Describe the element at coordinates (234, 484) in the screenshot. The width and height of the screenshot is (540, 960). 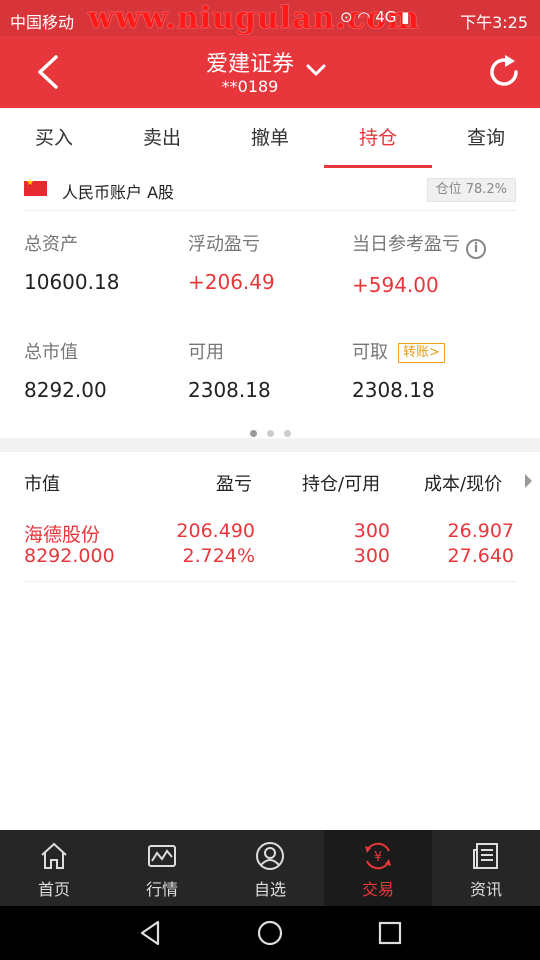
I see `col-pnl: 盈亏` at that location.